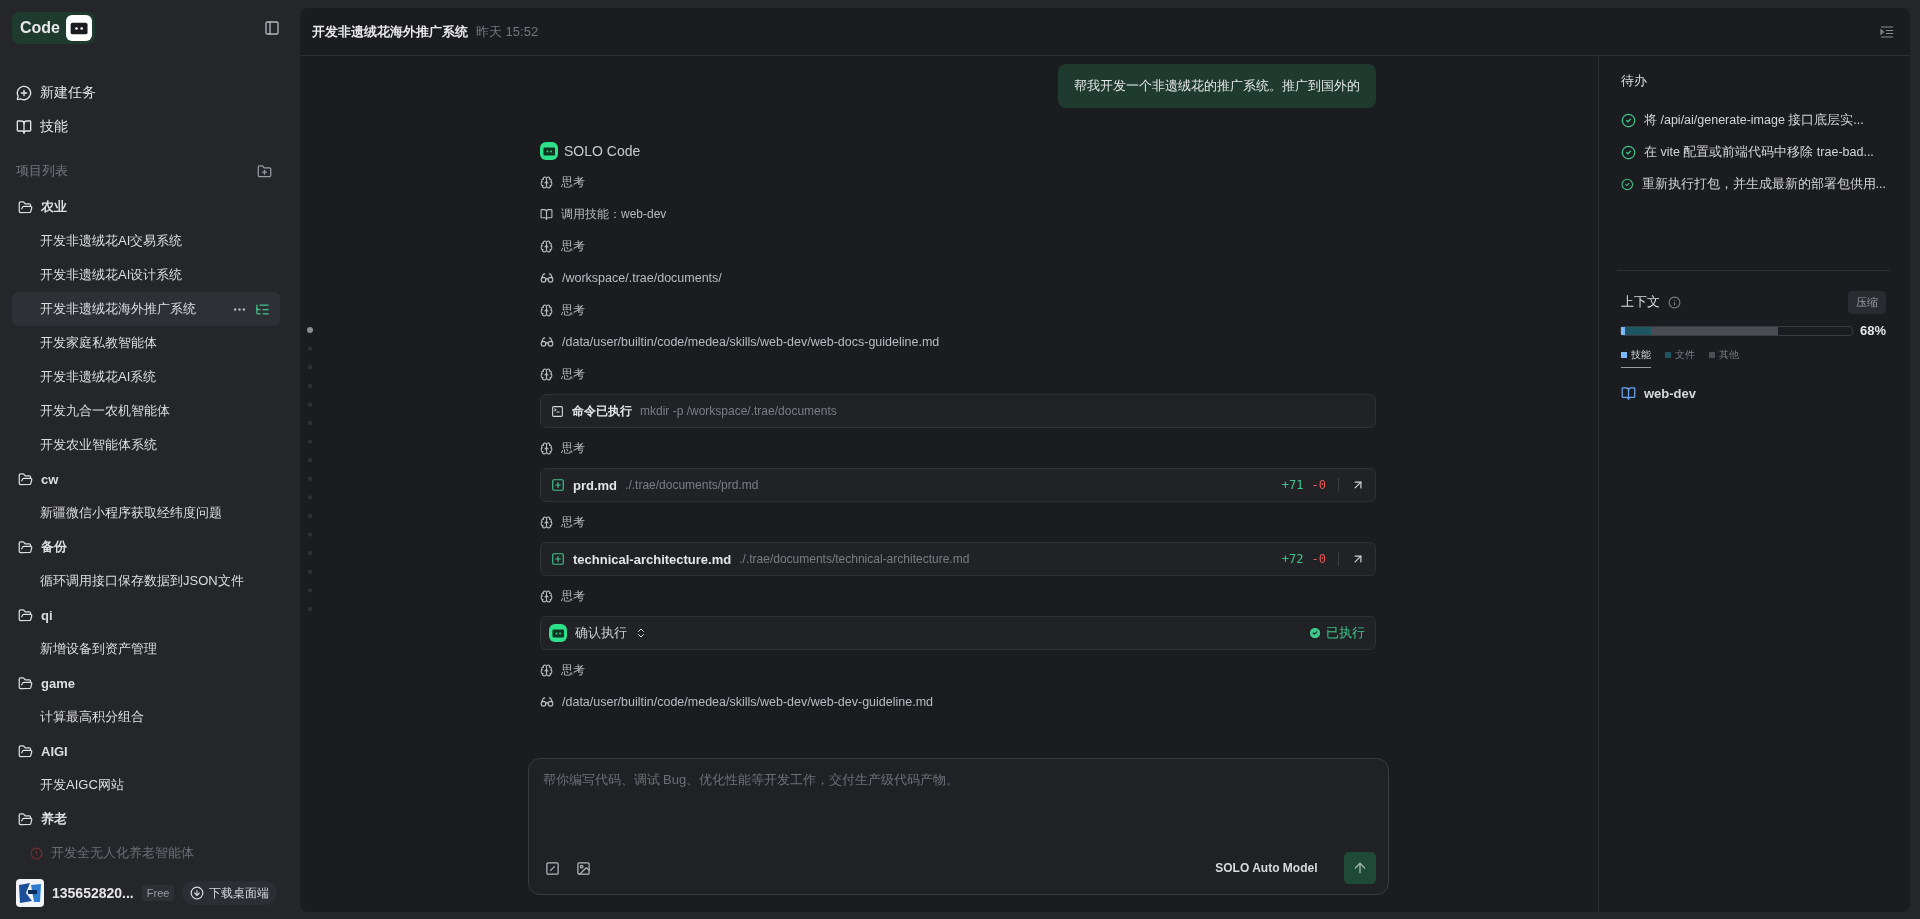 The image size is (1920, 919). I want to click on context-percent: 68%, so click(1872, 330).